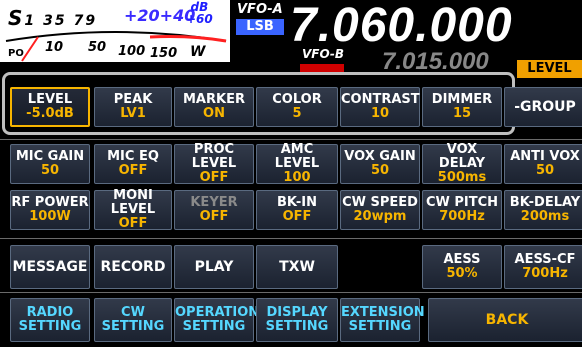  Describe the element at coordinates (50, 170) in the screenshot. I see `mic-gain-value: 50` at that location.